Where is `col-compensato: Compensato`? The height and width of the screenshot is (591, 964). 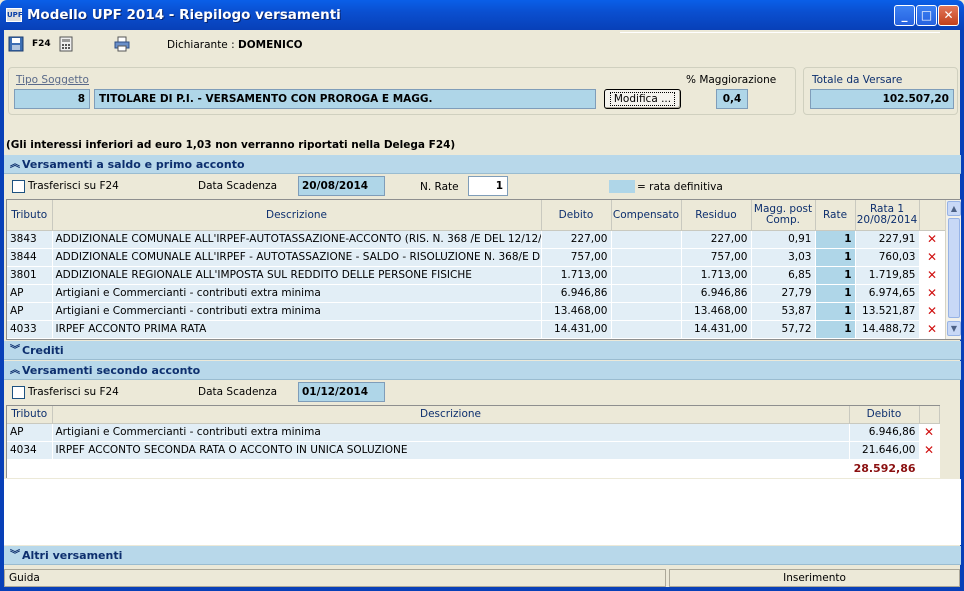
col-compensato: Compensato is located at coordinates (646, 215).